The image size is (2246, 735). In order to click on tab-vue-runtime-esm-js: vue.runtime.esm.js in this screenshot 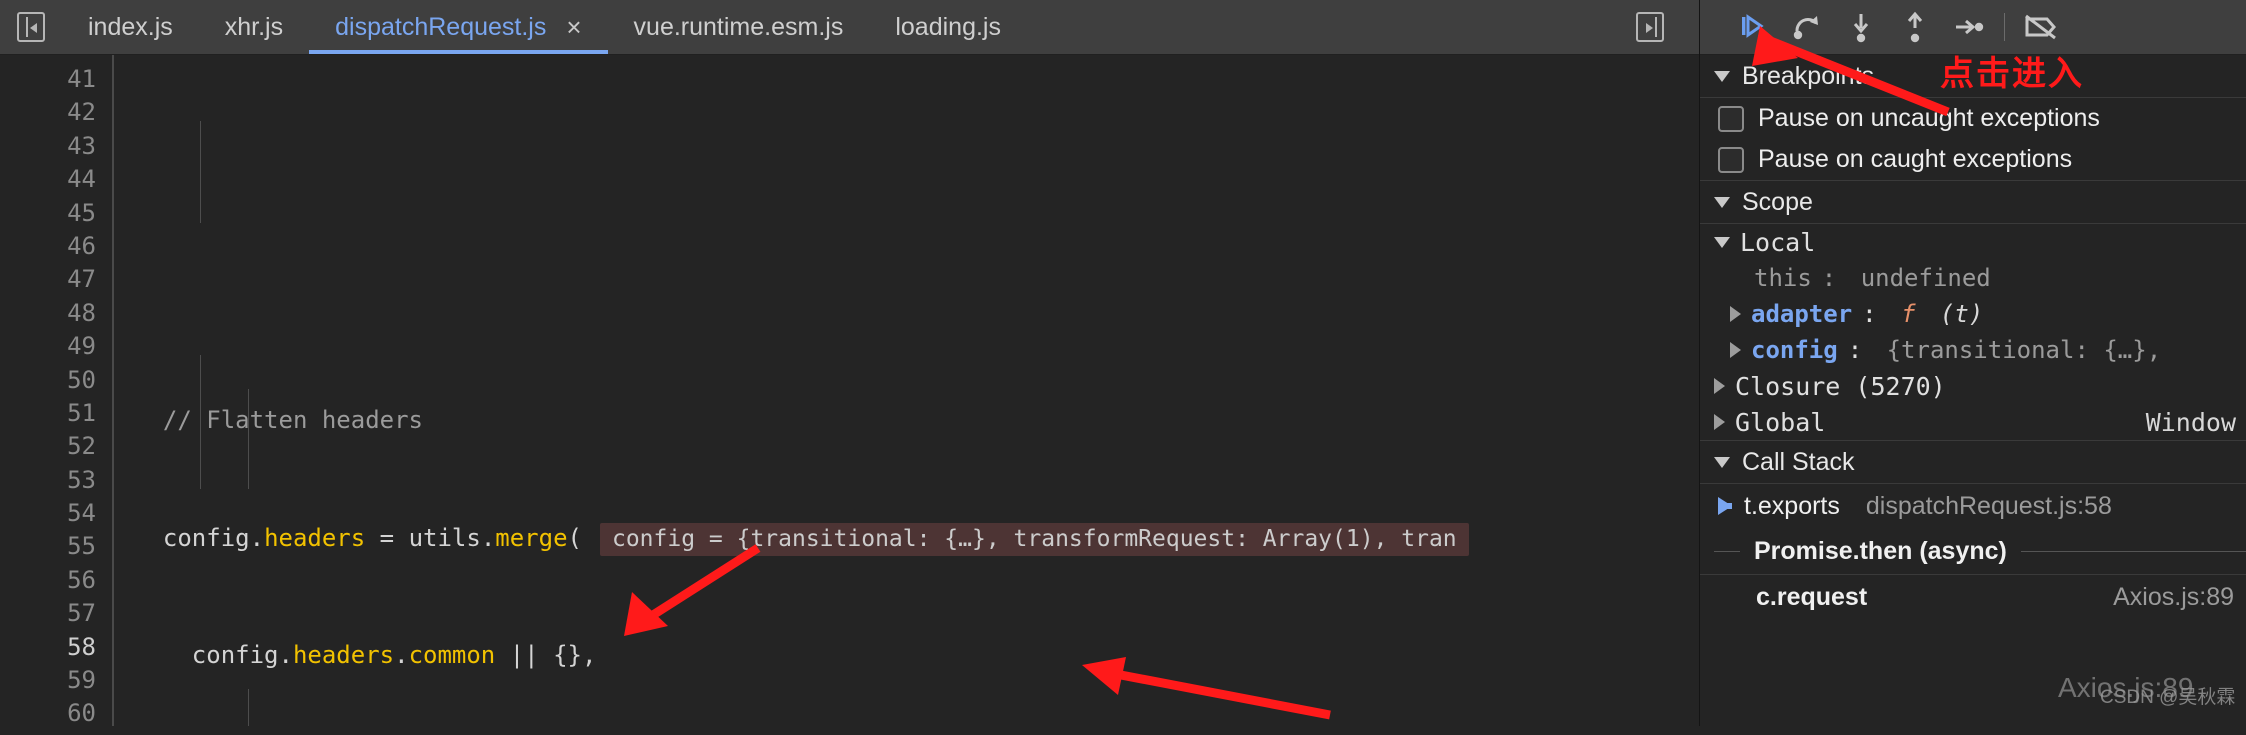, I will do `click(739, 27)`.